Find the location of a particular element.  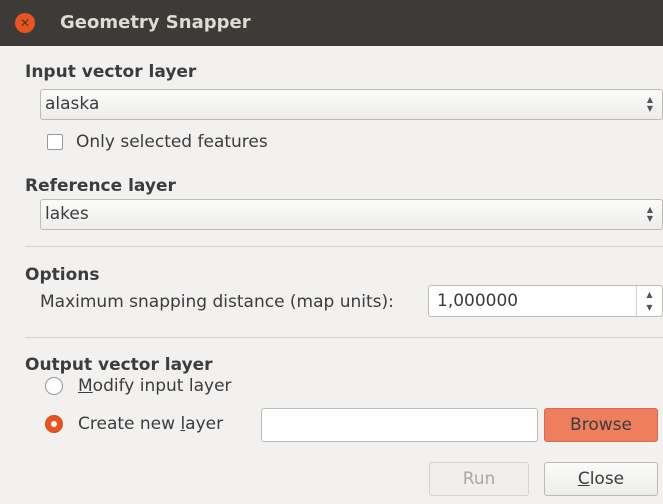

options-label: Options is located at coordinates (62, 275).